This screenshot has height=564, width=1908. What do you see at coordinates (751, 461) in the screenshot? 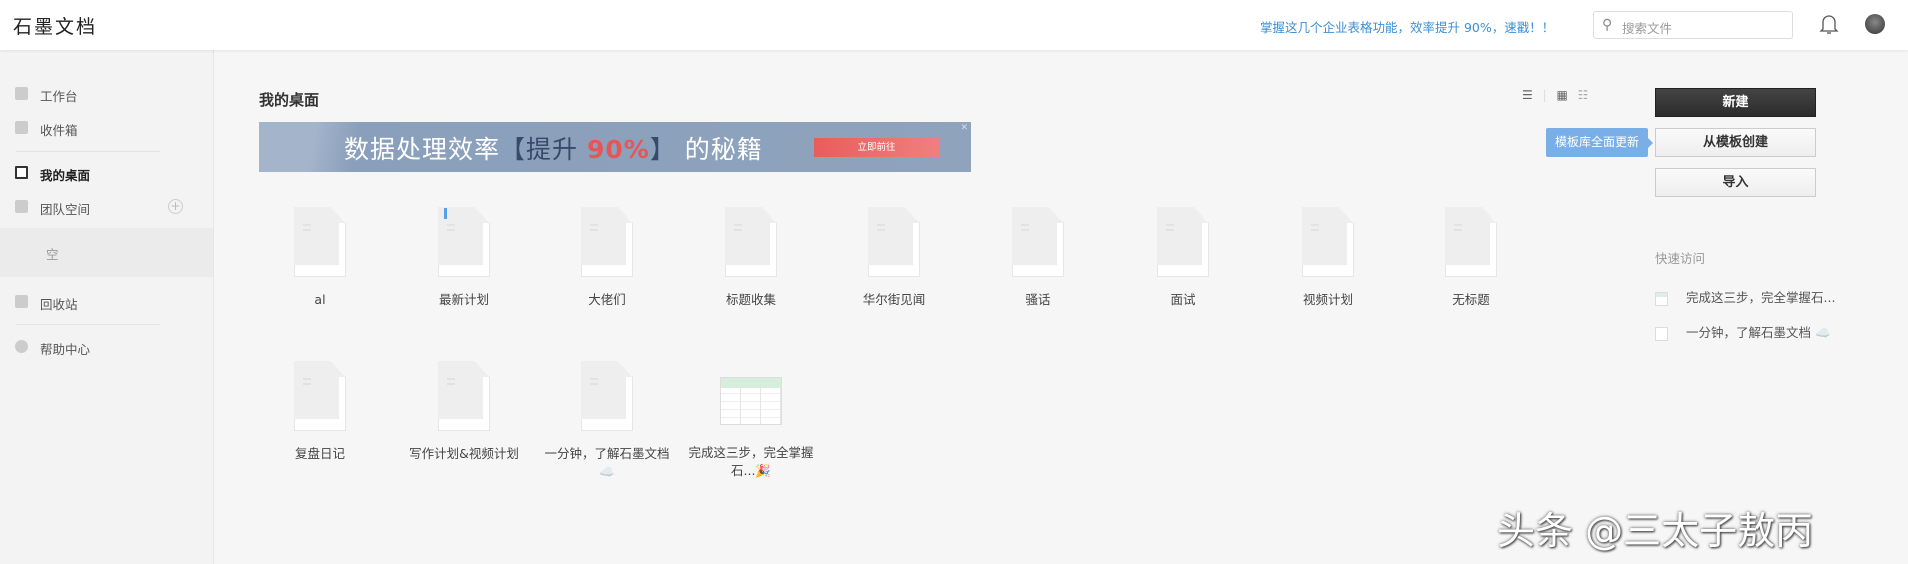
I see `file-name: 完成这三步，完全掌握石...🎉` at bounding box center [751, 461].